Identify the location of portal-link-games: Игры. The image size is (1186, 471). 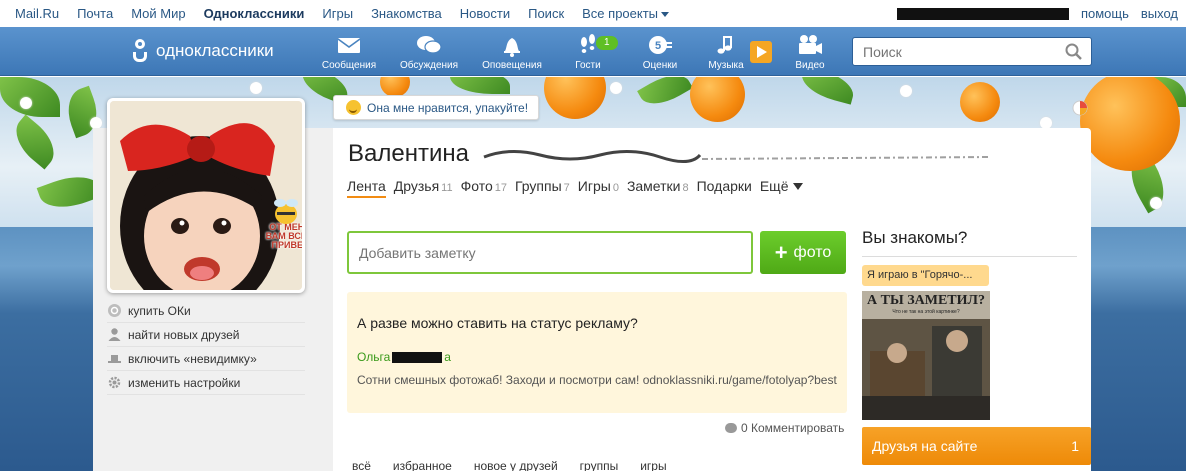
(337, 13).